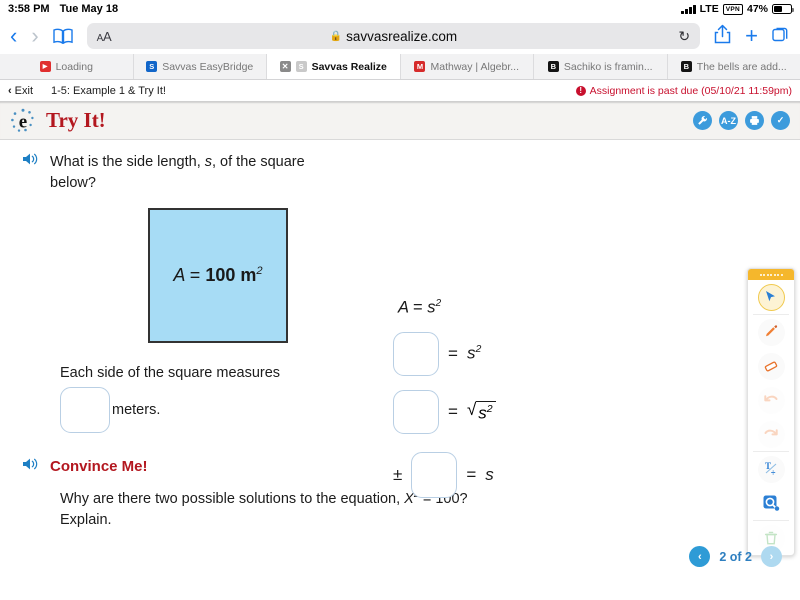 The height and width of the screenshot is (600, 800). What do you see at coordinates (258, 162) in the screenshot?
I see `question-part2: , of the square` at bounding box center [258, 162].